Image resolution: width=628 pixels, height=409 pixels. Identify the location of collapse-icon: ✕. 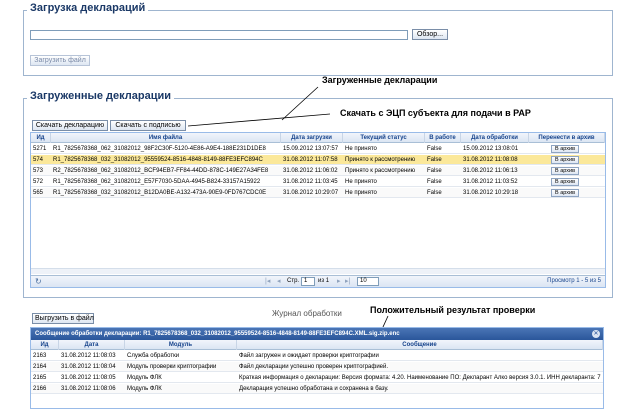
(596, 334).